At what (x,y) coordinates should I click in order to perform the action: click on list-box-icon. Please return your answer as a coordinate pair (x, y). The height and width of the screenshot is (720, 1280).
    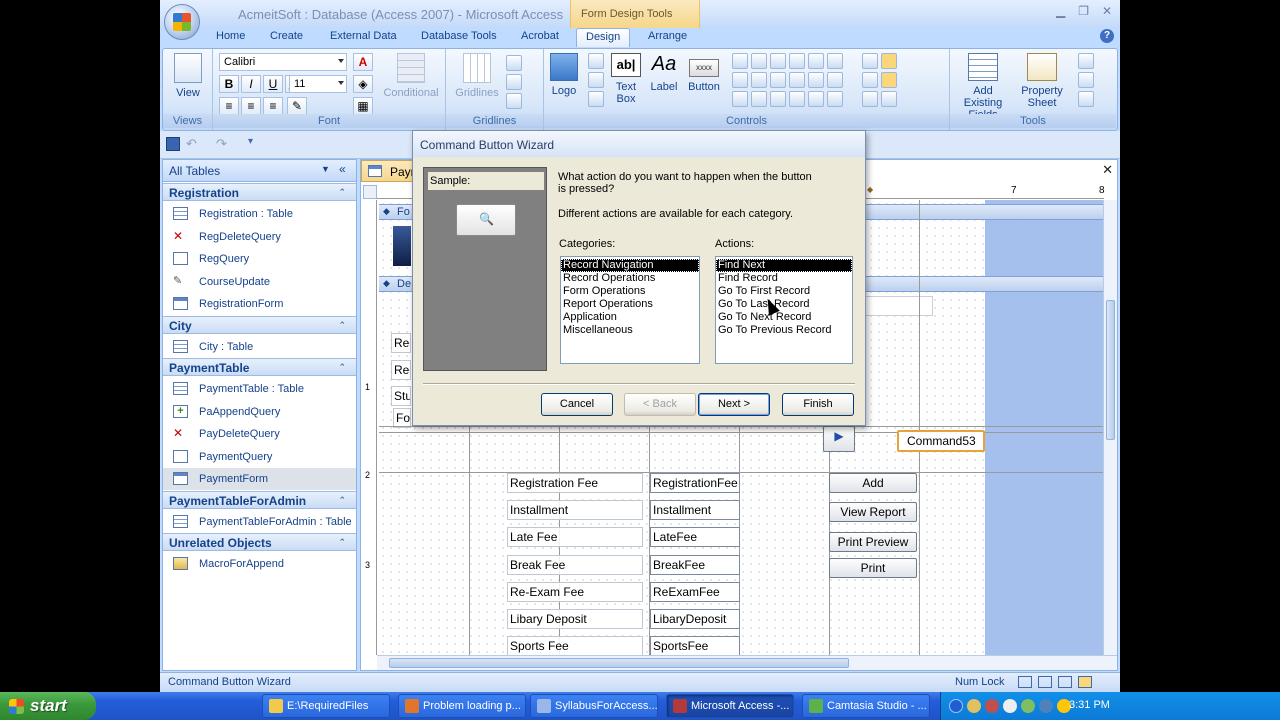
    Looking at the image, I should click on (740, 80).